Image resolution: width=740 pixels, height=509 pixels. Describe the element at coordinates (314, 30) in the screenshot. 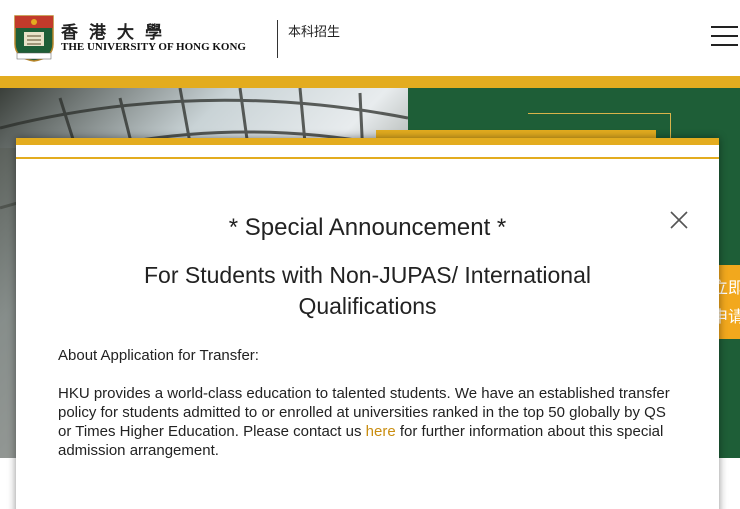

I see `section-title: 本科招生` at that location.